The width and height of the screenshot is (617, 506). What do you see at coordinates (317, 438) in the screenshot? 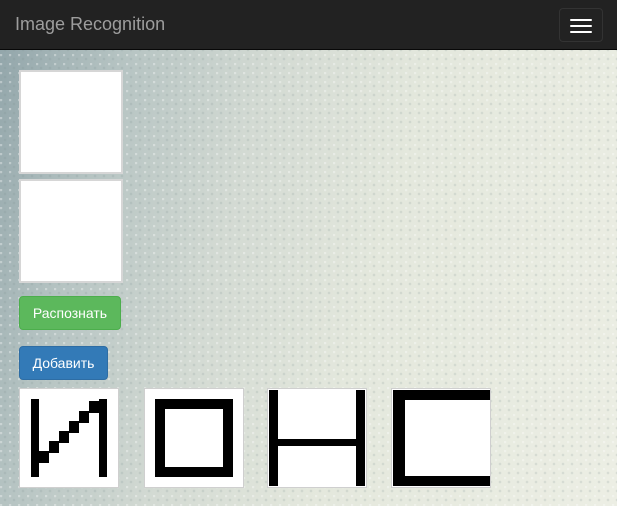
I see `sample-letter-N` at bounding box center [317, 438].